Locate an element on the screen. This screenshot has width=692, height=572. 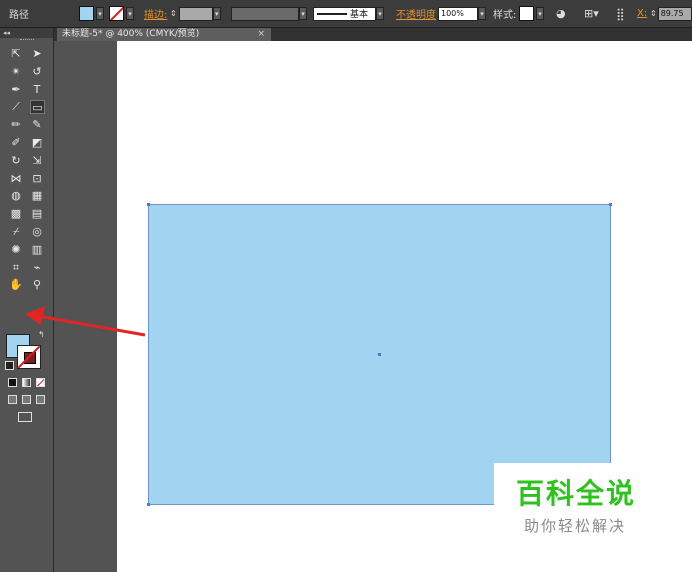
brush-name: 基本 is located at coordinates (359, 15).